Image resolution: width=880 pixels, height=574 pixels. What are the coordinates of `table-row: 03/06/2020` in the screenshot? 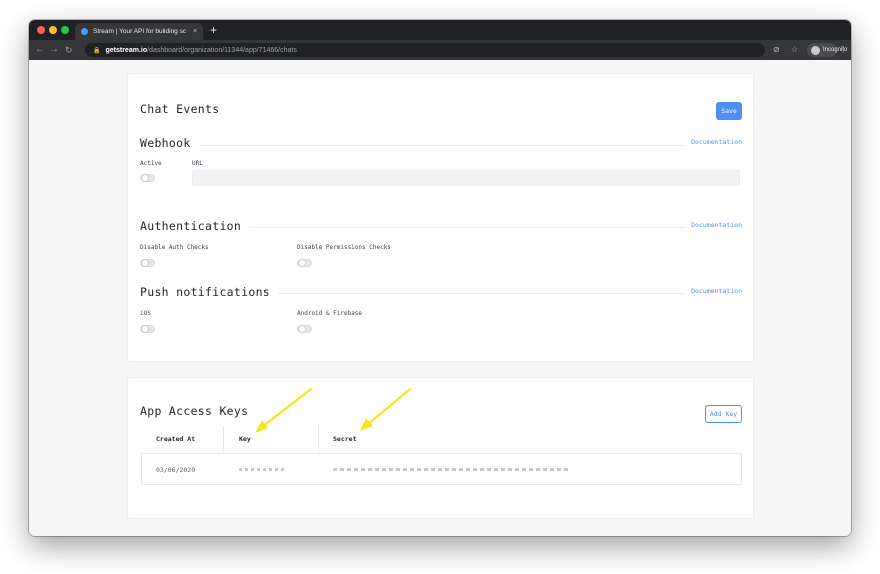 It's located at (441, 469).